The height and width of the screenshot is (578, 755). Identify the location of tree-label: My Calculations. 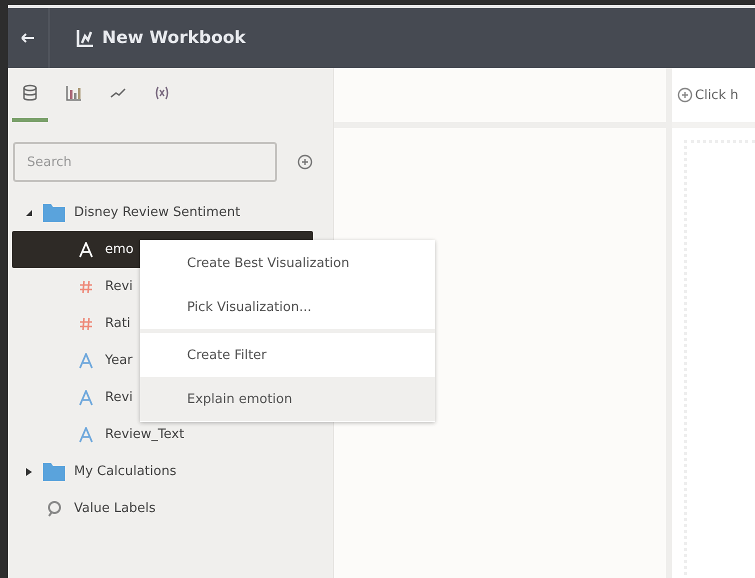
(125, 471).